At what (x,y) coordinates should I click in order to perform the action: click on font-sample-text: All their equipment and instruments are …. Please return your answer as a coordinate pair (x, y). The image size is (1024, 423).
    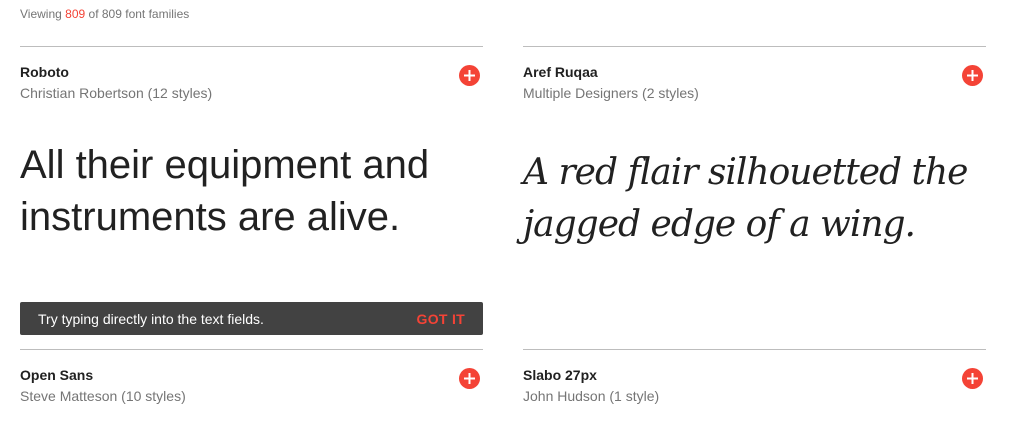
    Looking at the image, I should click on (250, 191).